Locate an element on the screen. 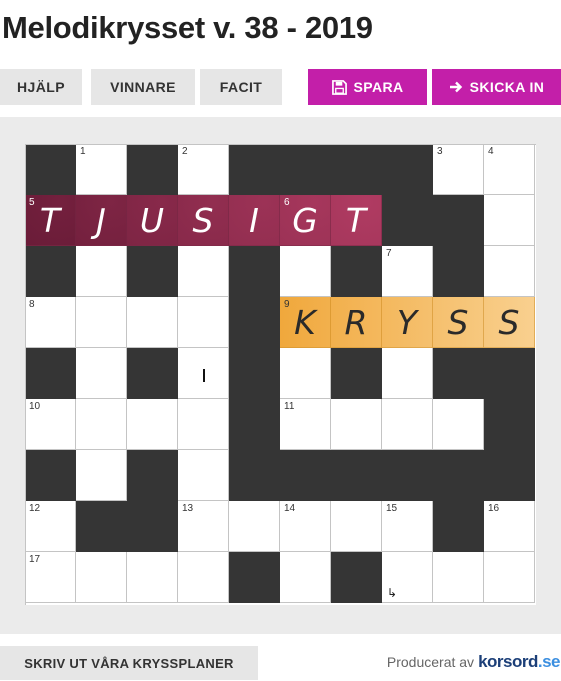  clue-number: 2 is located at coordinates (185, 151).